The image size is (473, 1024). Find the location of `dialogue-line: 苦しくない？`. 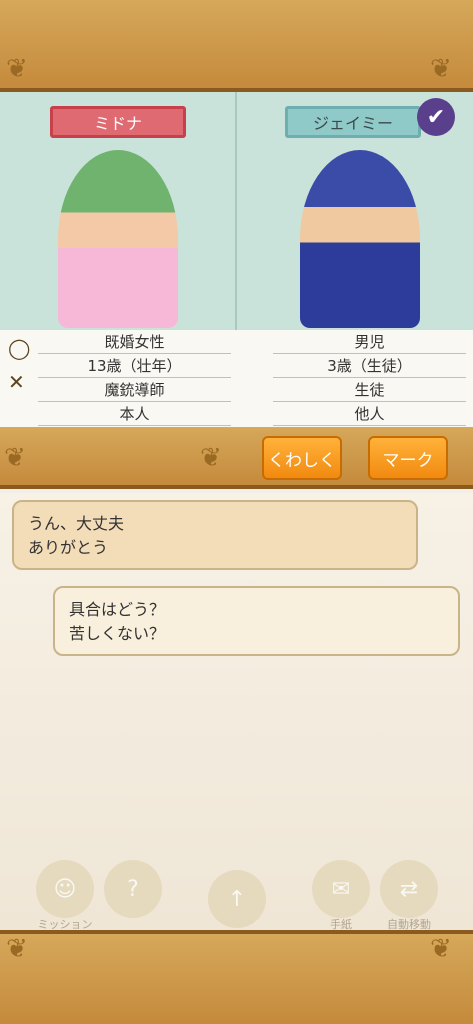

dialogue-line: 苦しくない？ is located at coordinates (117, 633).